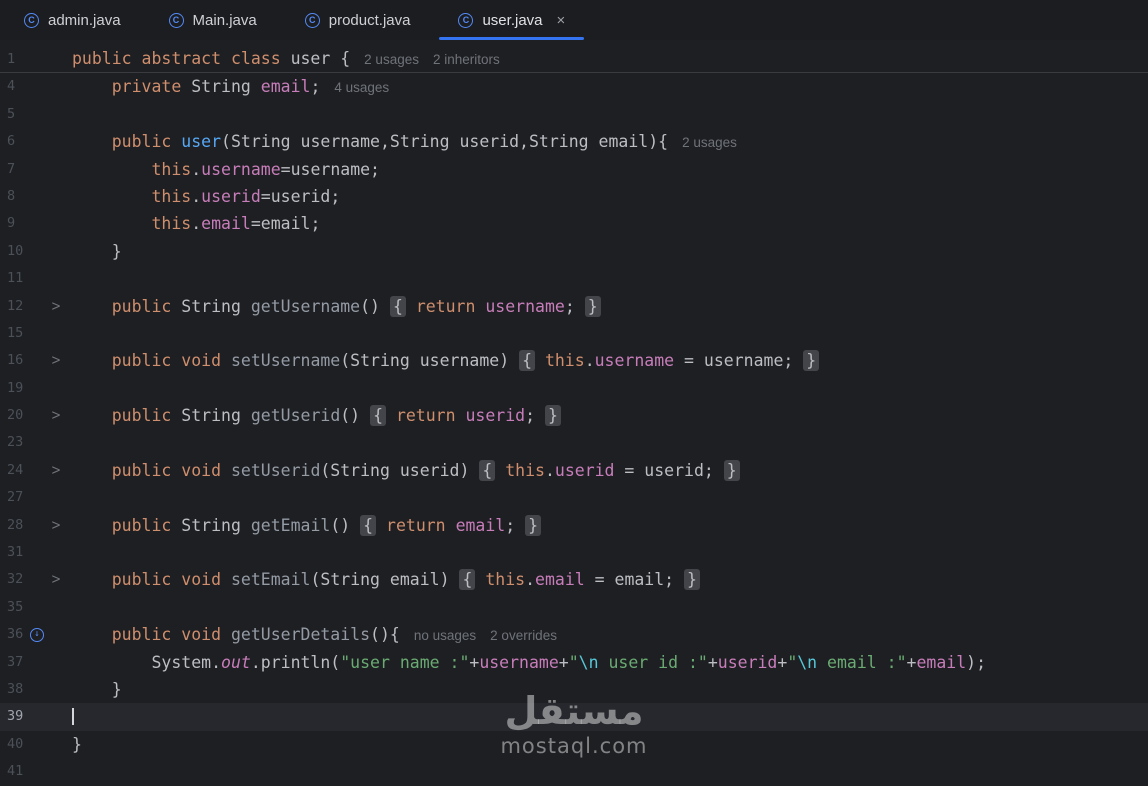 This screenshot has height=786, width=1148. I want to click on gutter: 41, so click(36, 771).